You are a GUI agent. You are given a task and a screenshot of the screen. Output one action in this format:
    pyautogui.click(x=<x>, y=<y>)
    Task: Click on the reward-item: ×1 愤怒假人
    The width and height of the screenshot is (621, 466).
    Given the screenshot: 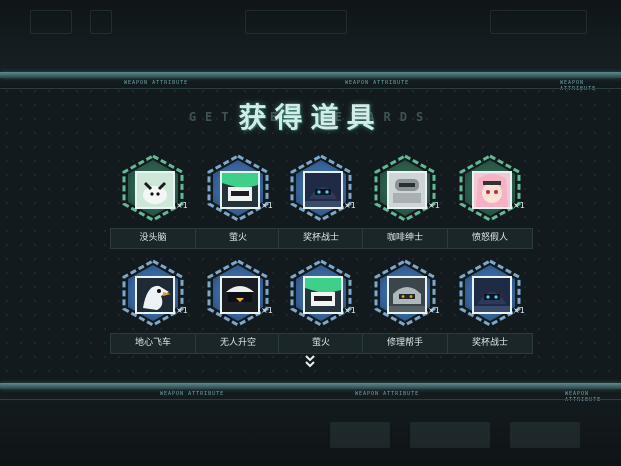 What is the action you would take?
    pyautogui.click(x=497, y=202)
    